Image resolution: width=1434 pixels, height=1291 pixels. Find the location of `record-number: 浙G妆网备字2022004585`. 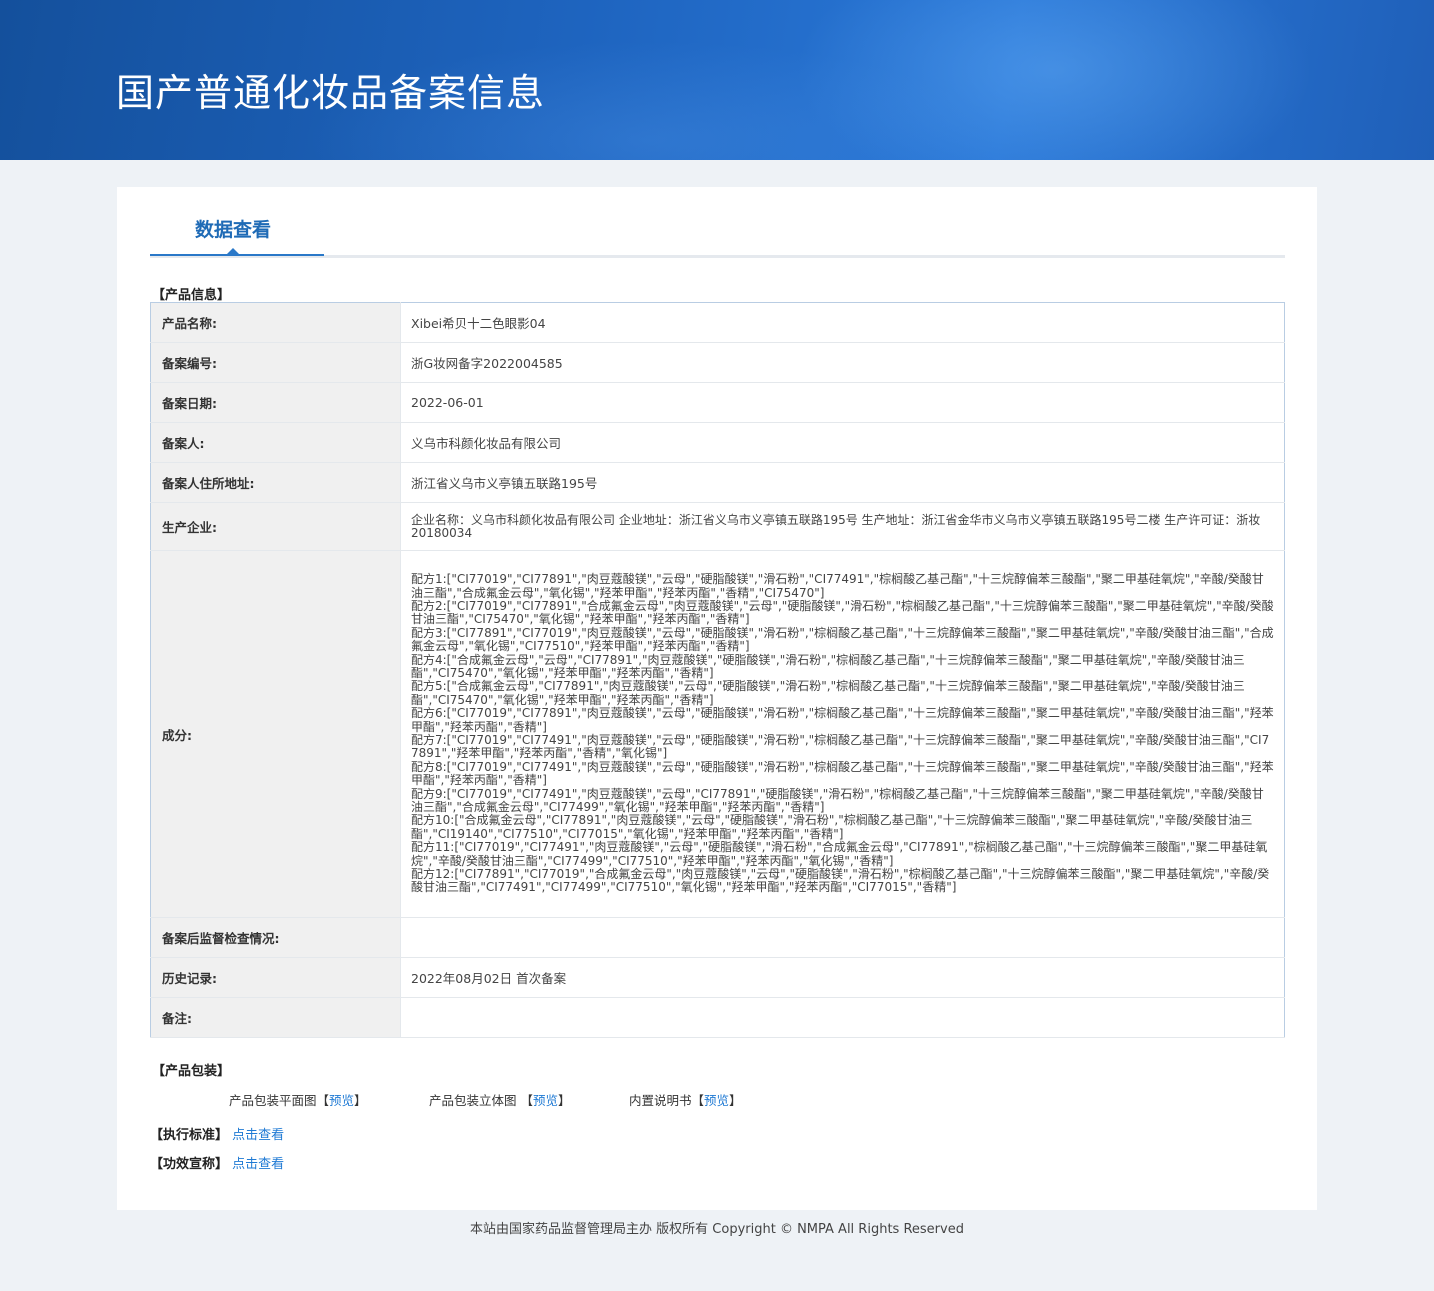

record-number: 浙G妆网备字2022004585 is located at coordinates (842, 362).